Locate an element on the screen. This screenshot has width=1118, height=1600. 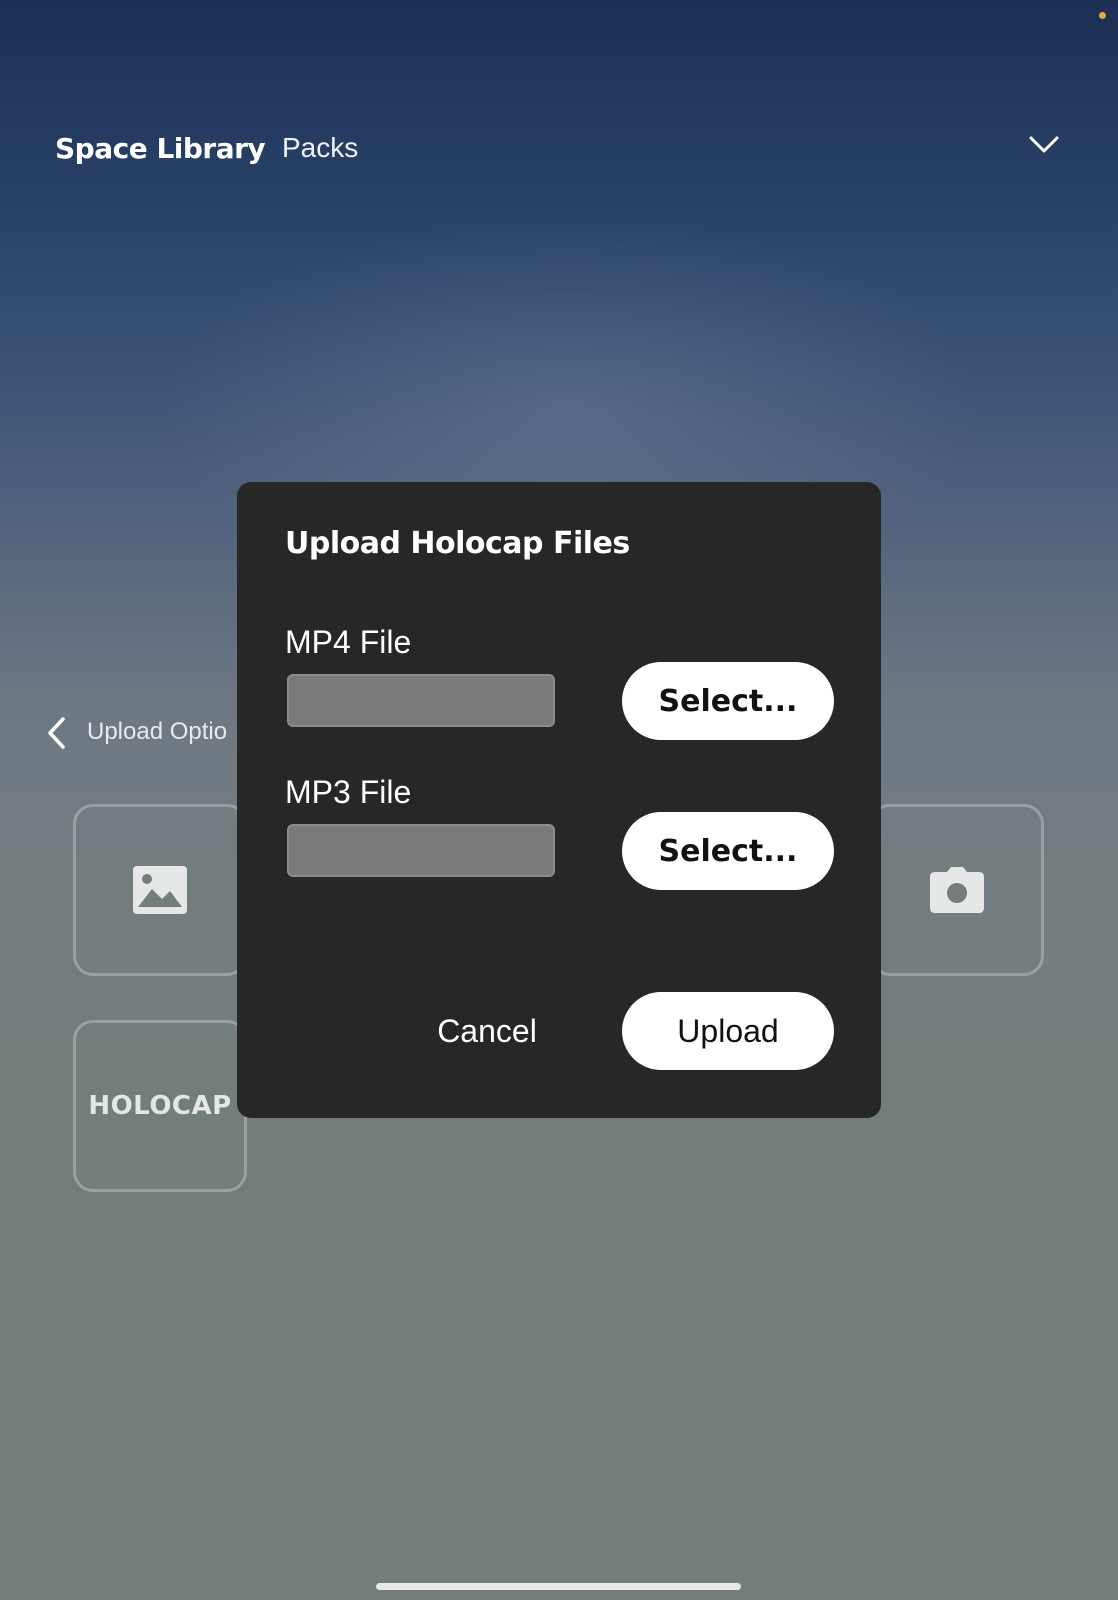
mp4-file-label: MP4 File is located at coordinates (348, 642).